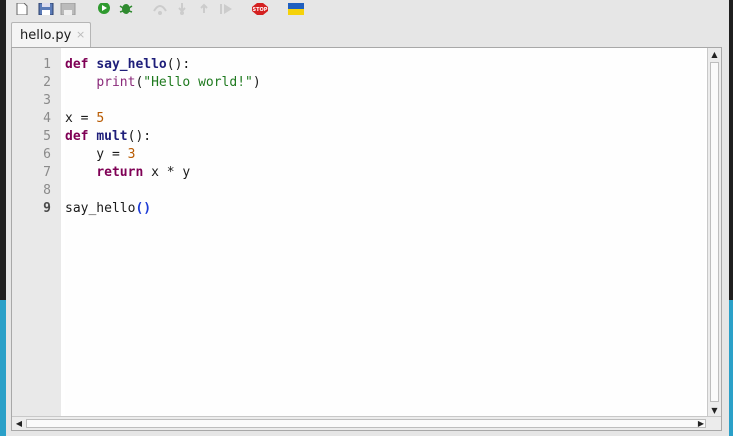 This screenshot has width=733, height=436. Describe the element at coordinates (46, 35) in the screenshot. I see `tab-label: hello.py` at that location.